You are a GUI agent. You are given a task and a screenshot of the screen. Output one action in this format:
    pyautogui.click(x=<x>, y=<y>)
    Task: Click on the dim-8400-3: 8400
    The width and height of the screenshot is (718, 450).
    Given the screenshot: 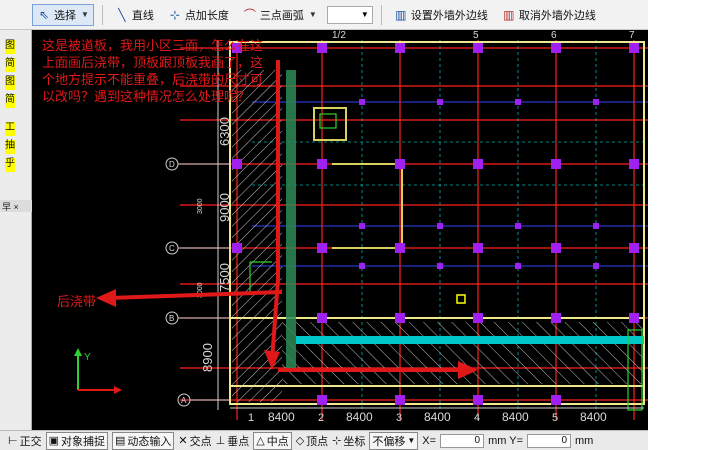 What is the action you would take?
    pyautogui.click(x=437, y=417)
    